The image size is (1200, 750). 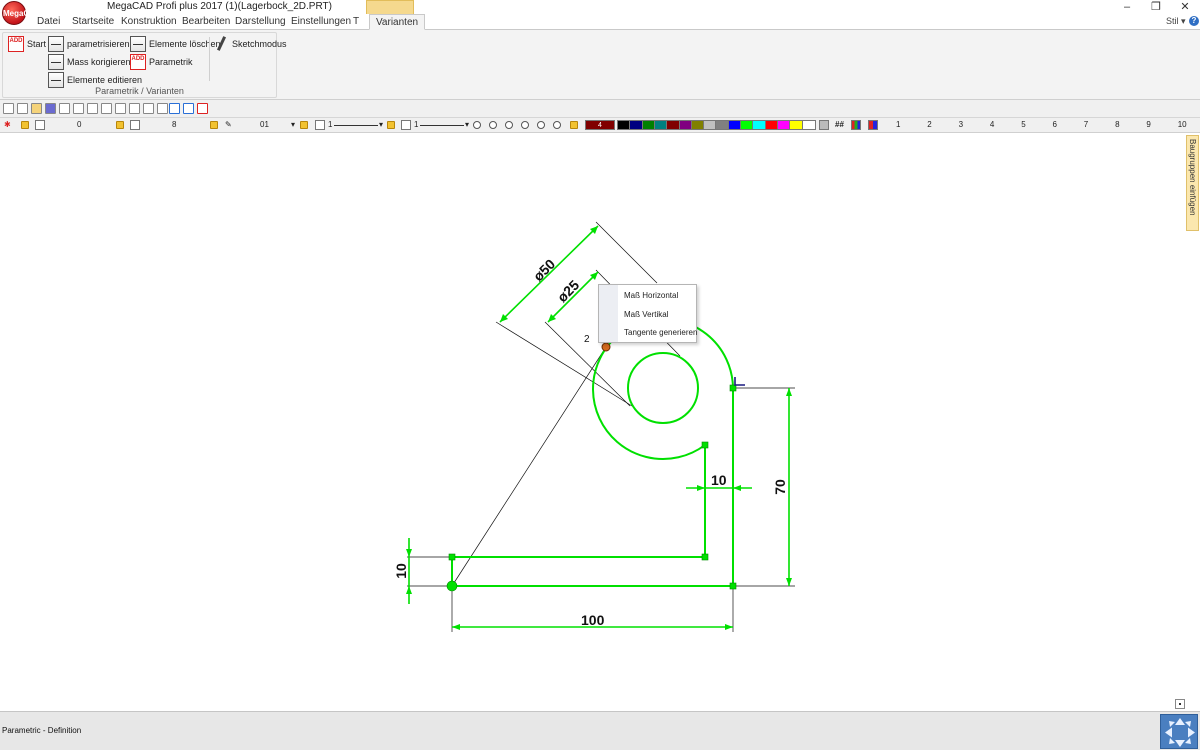 I want to click on new-file-icon, so click(x=22, y=108).